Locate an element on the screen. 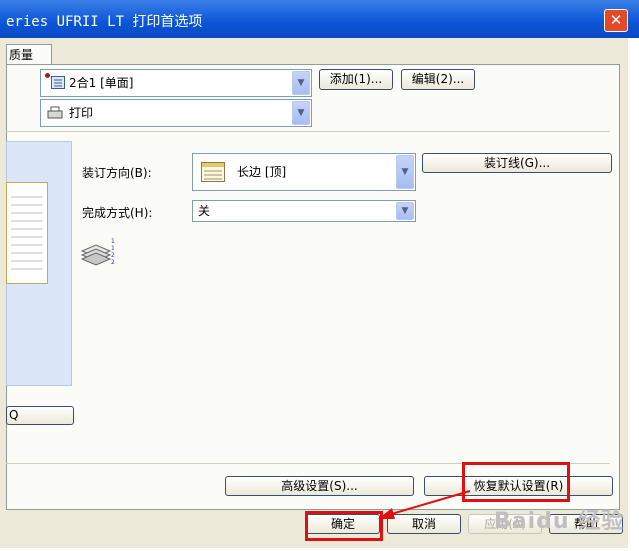 The height and width of the screenshot is (551, 639). window-title: eries UFRII LT 打印首选项 is located at coordinates (104, 22).